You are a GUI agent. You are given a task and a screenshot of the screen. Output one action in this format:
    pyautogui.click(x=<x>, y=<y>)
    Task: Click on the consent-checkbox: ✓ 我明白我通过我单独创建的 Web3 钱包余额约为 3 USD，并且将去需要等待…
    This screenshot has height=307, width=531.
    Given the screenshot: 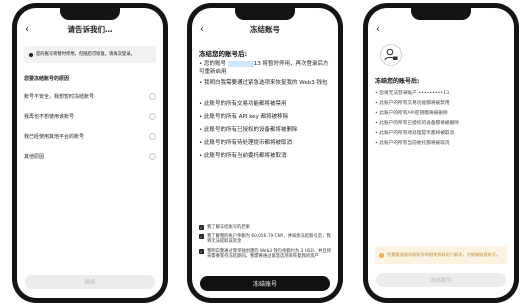 What is the action you would take?
    pyautogui.click(x=265, y=254)
    